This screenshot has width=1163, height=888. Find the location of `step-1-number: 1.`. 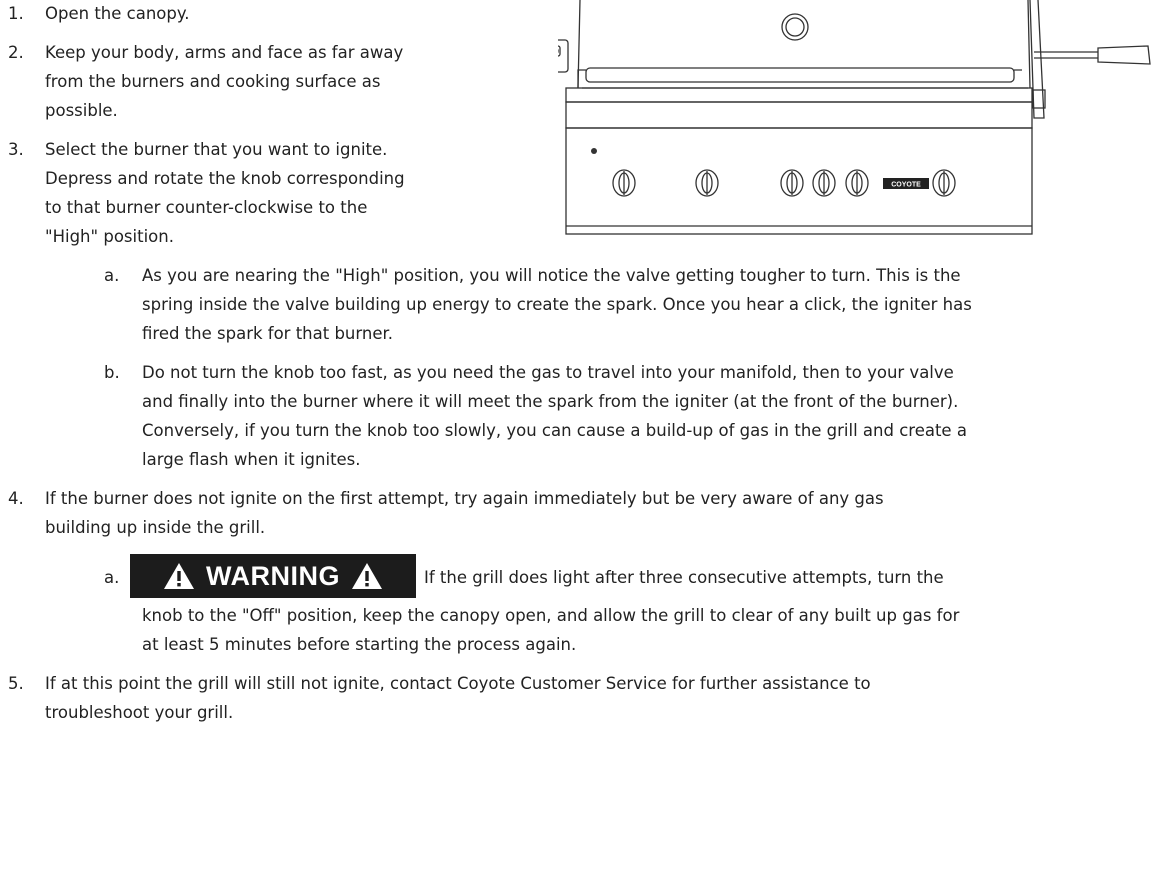

step-1-number: 1. is located at coordinates (16, 13).